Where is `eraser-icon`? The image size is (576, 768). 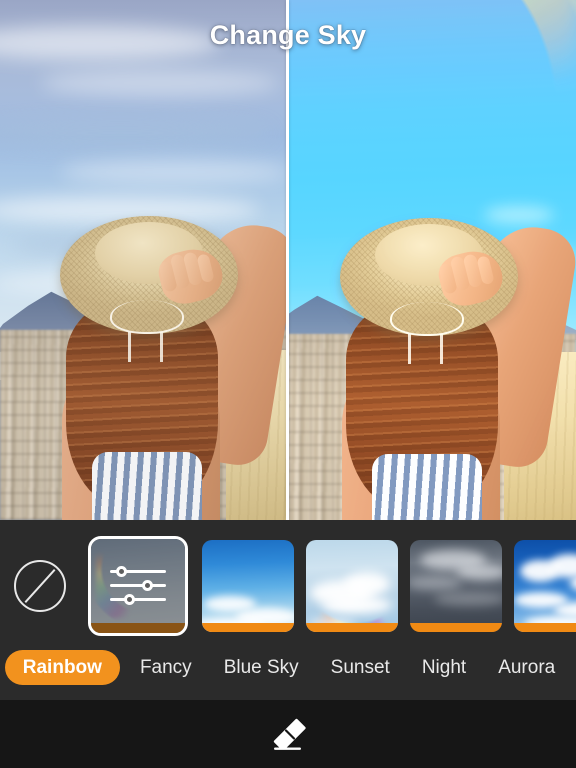 eraser-icon is located at coordinates (288, 734).